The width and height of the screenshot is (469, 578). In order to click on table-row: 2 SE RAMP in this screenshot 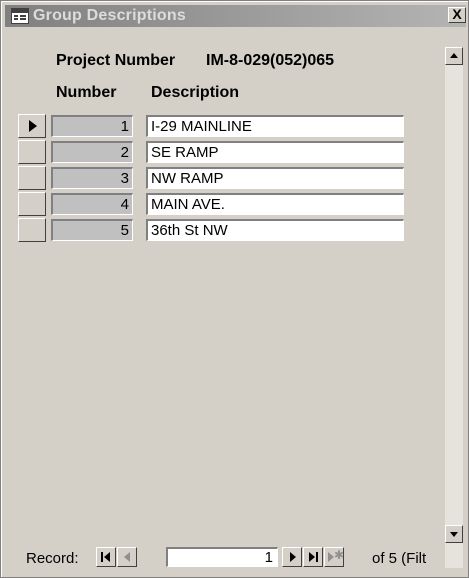, I will do `click(212, 152)`.